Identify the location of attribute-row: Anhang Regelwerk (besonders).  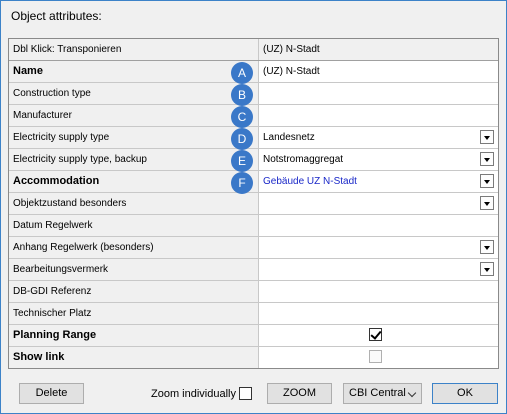
(253, 248).